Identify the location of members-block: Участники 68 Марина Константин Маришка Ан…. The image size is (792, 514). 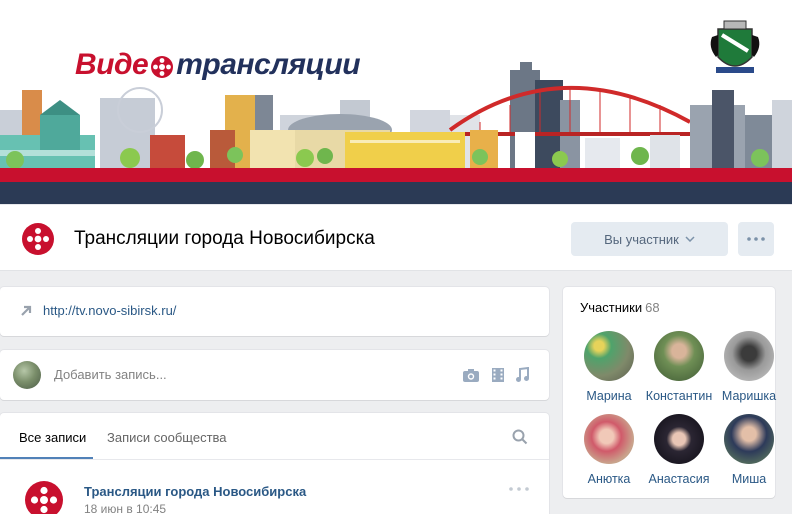
(669, 392).